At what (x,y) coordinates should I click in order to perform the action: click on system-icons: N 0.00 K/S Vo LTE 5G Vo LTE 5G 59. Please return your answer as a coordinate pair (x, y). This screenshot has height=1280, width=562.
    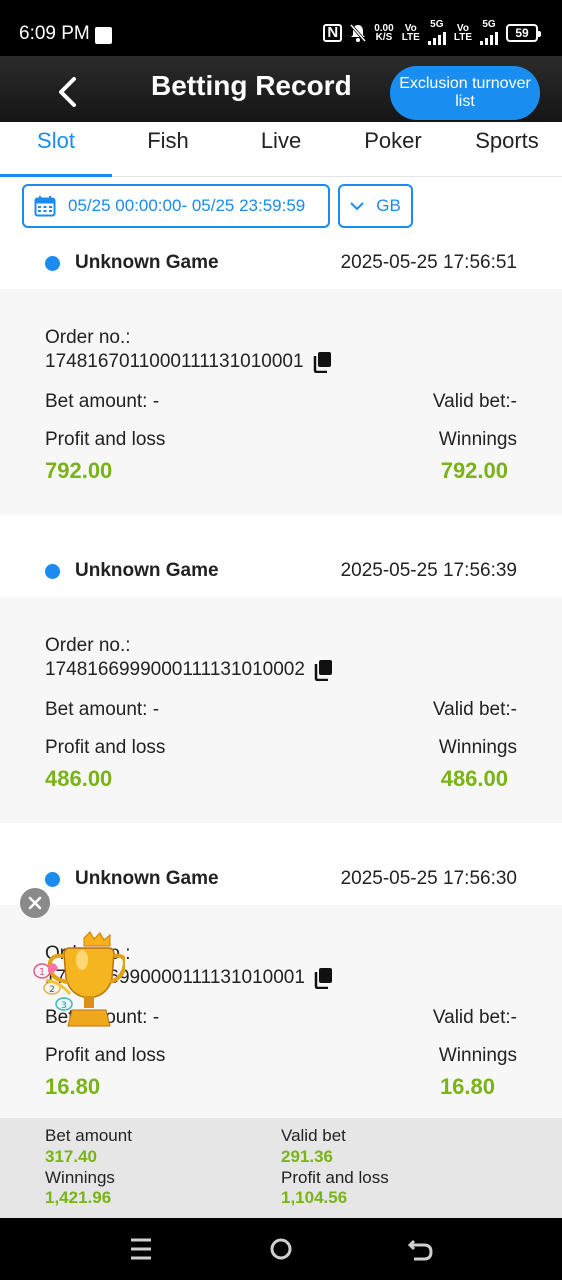
    Looking at the image, I should click on (432, 32).